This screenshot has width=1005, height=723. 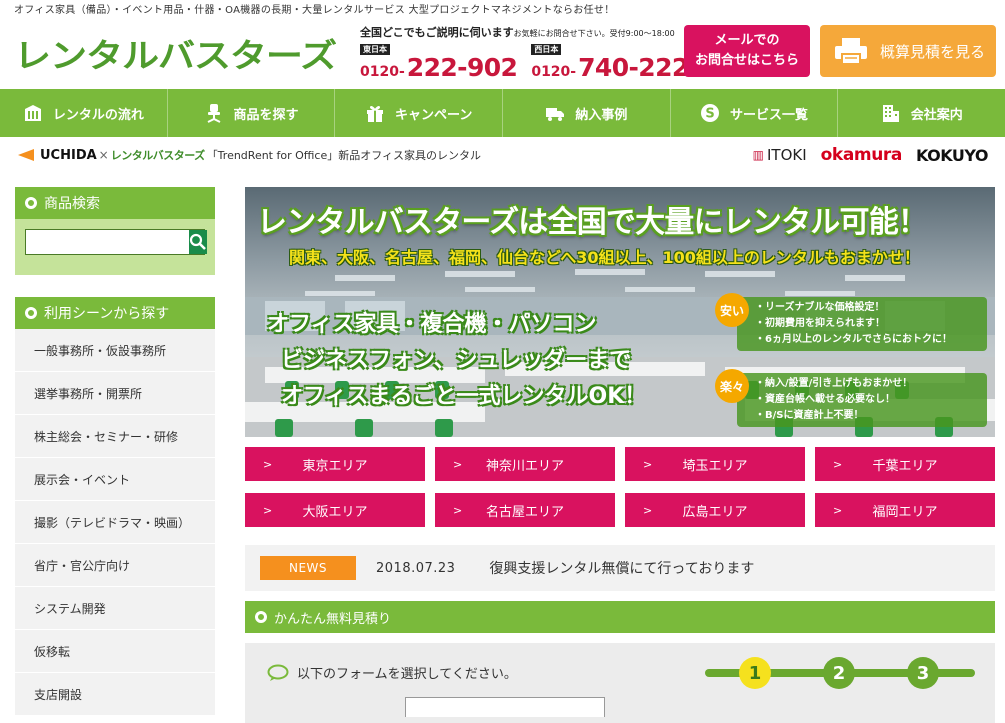 What do you see at coordinates (853, 339) in the screenshot?
I see `feature-line: ・6ヵ月以上のレンタルでさらにおトクに！` at bounding box center [853, 339].